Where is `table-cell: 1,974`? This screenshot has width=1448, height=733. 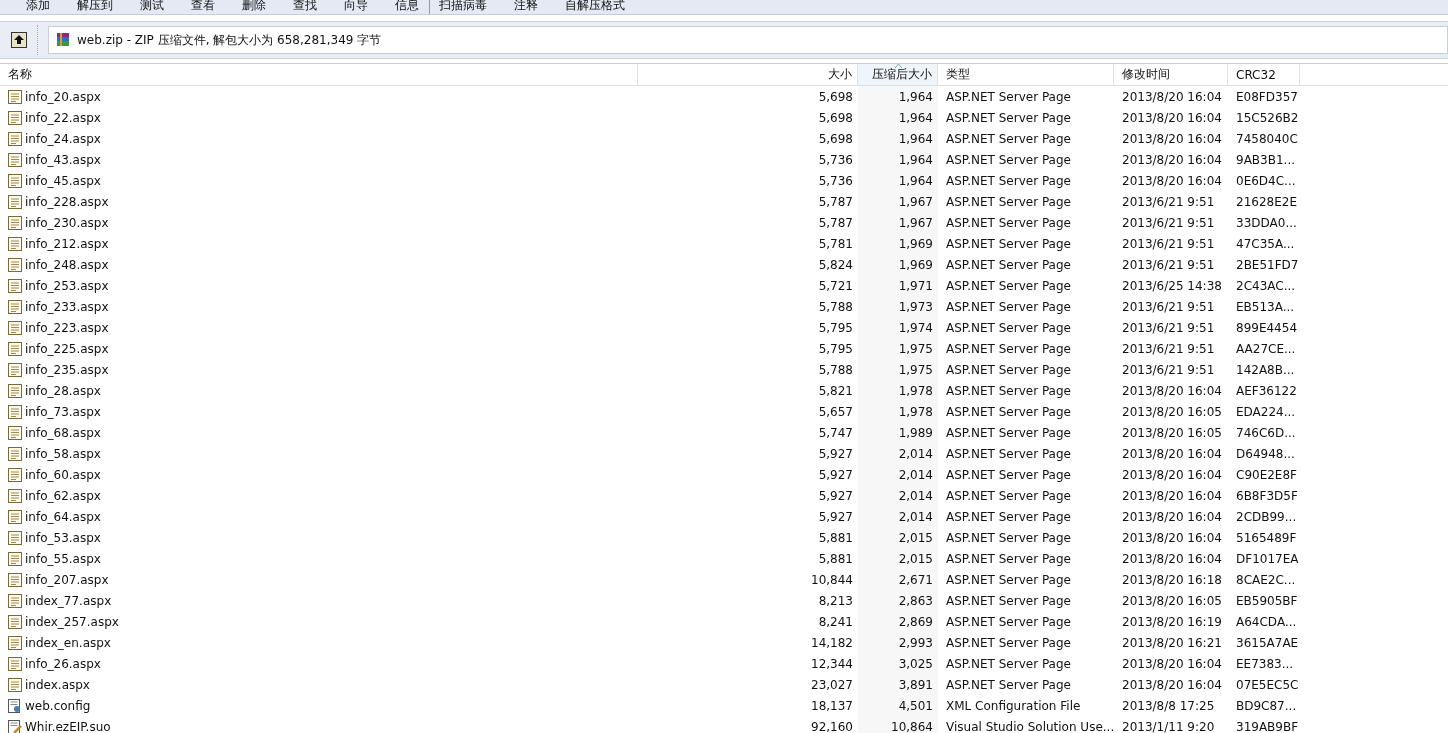
table-cell: 1,974 is located at coordinates (898, 327).